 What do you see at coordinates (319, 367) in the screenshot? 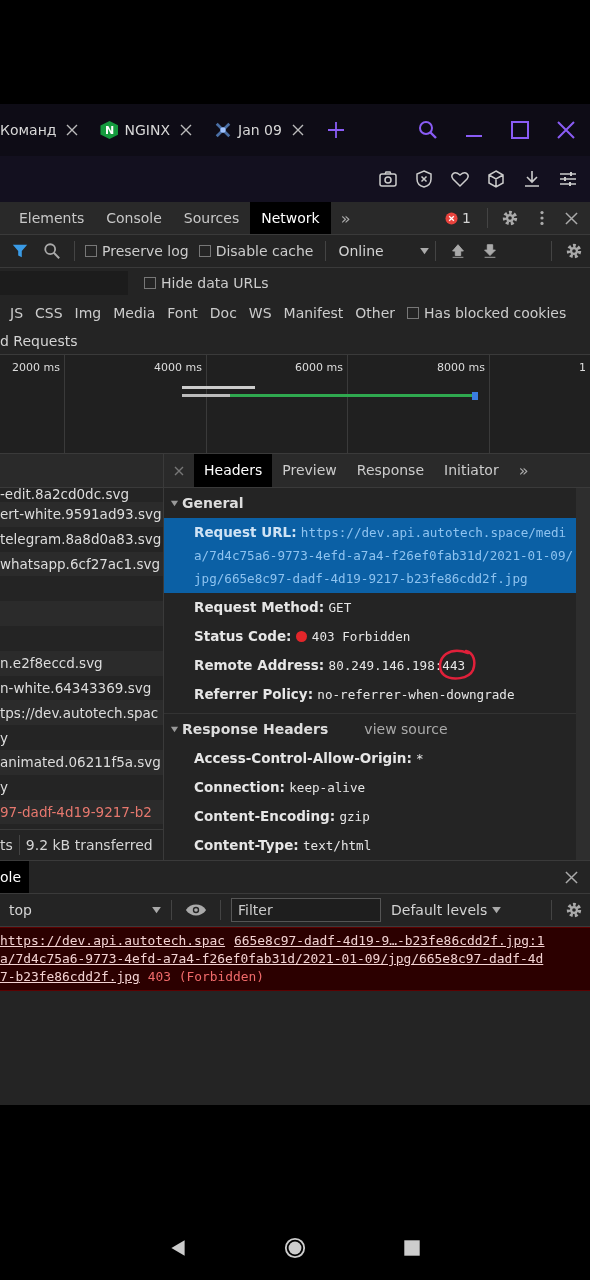
I see `timeline-tick-label: 6000 ms` at bounding box center [319, 367].